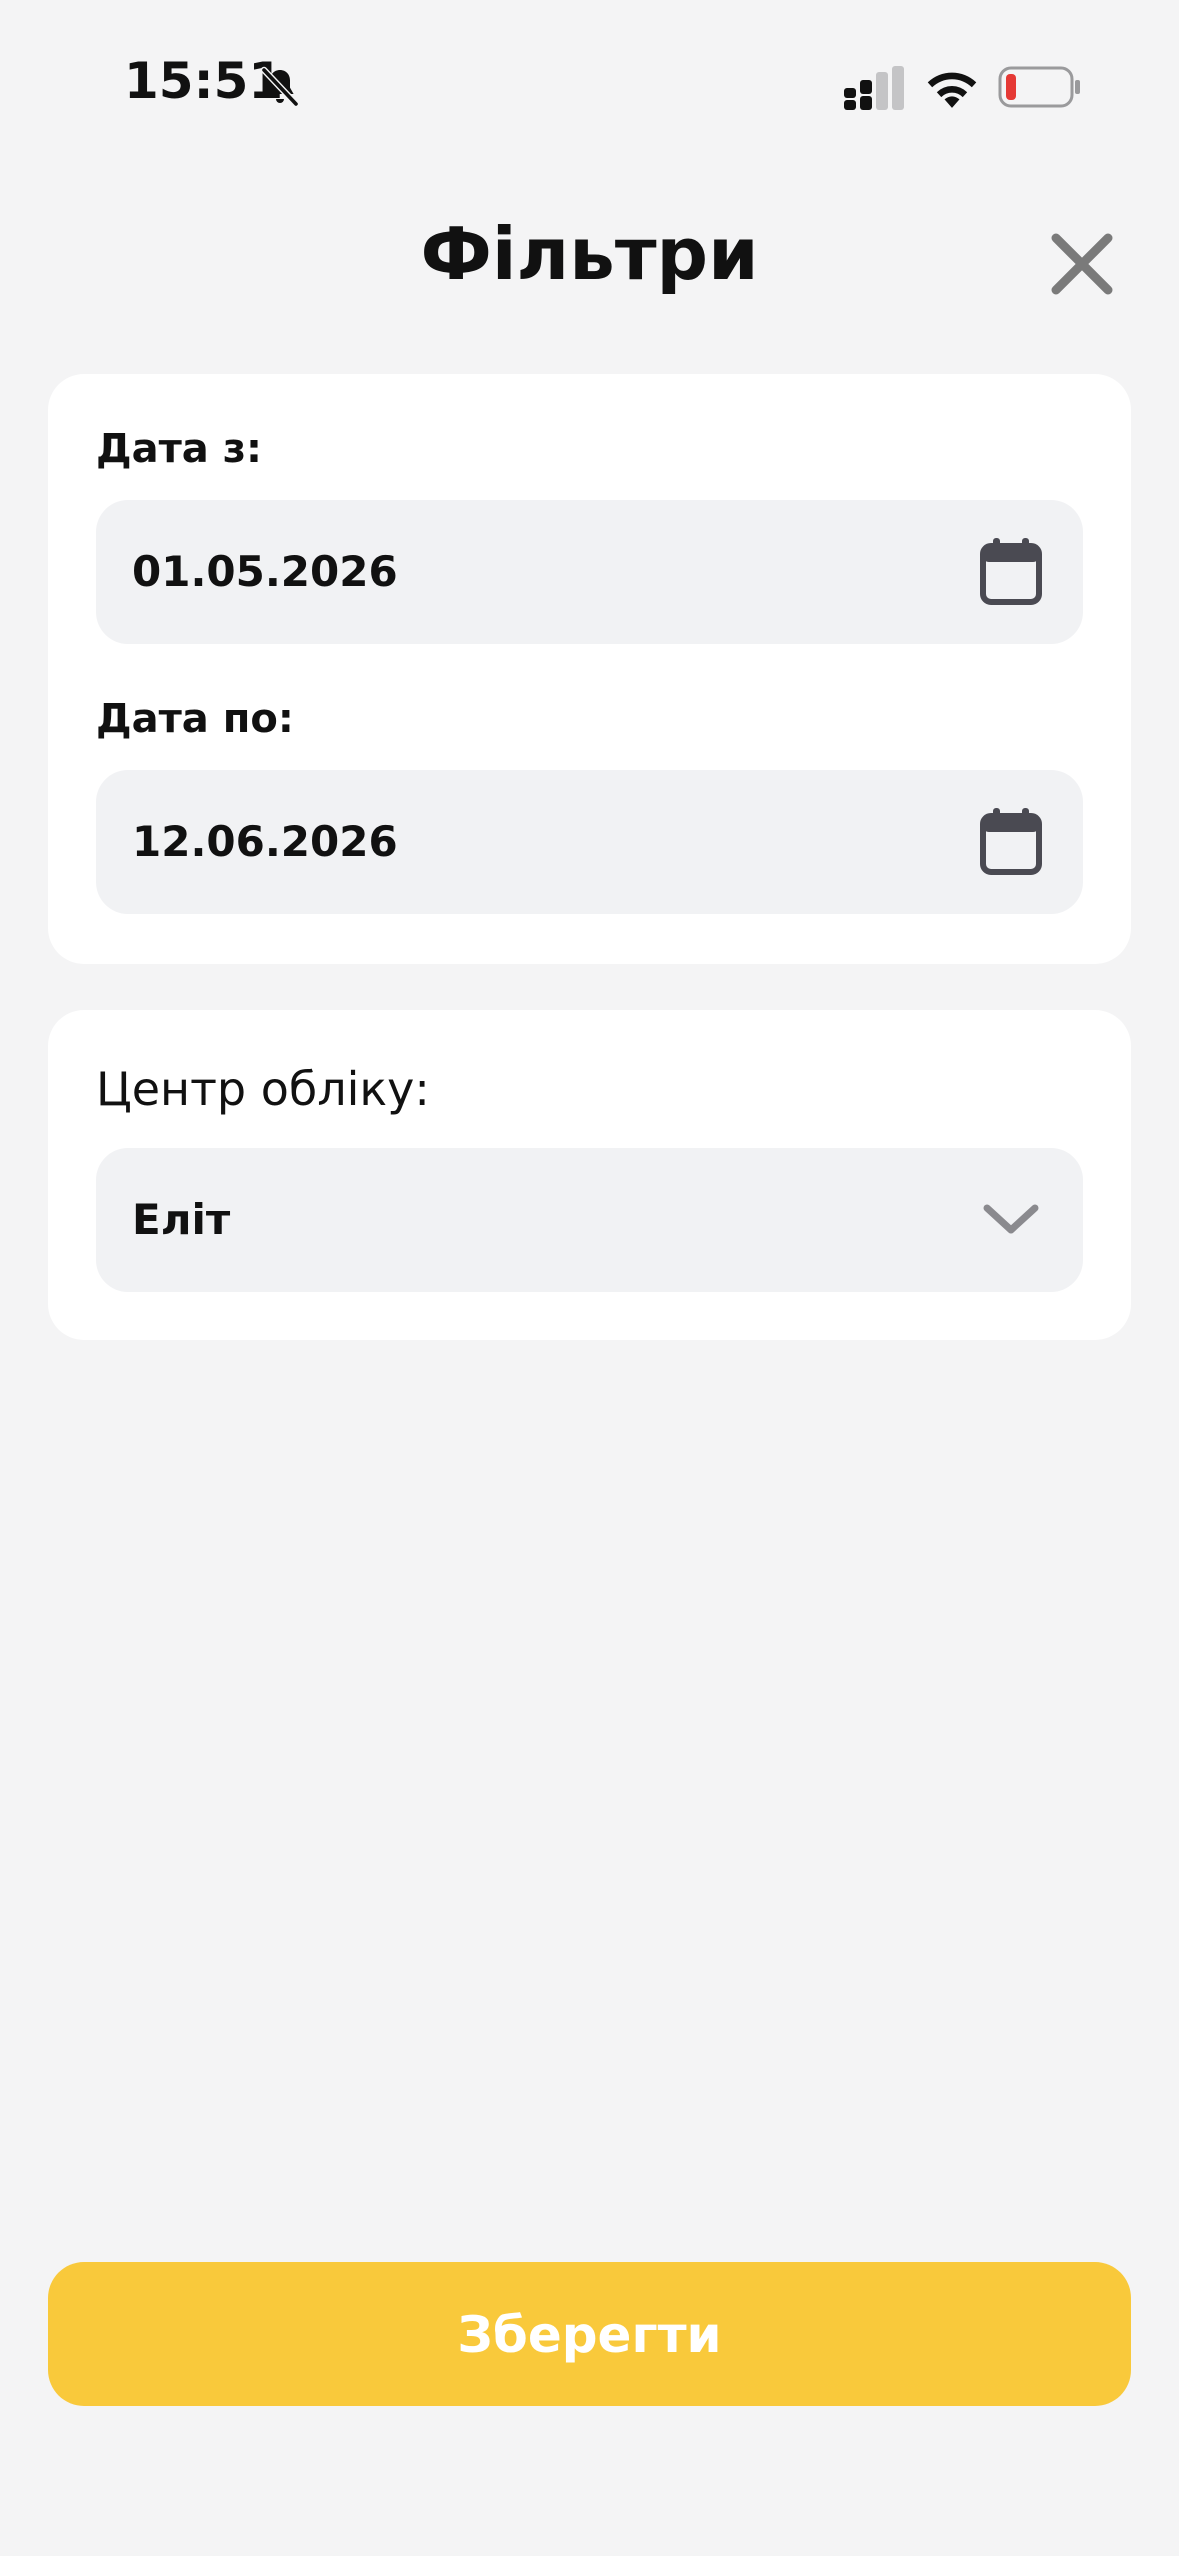 The height and width of the screenshot is (2556, 1179). What do you see at coordinates (280, 87) in the screenshot?
I see `bell-slash-icon` at bounding box center [280, 87].